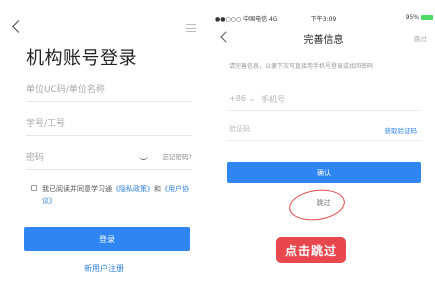 This screenshot has height=300, width=435. I want to click on org-placeholder: 单位UC码/单位名称, so click(65, 90).